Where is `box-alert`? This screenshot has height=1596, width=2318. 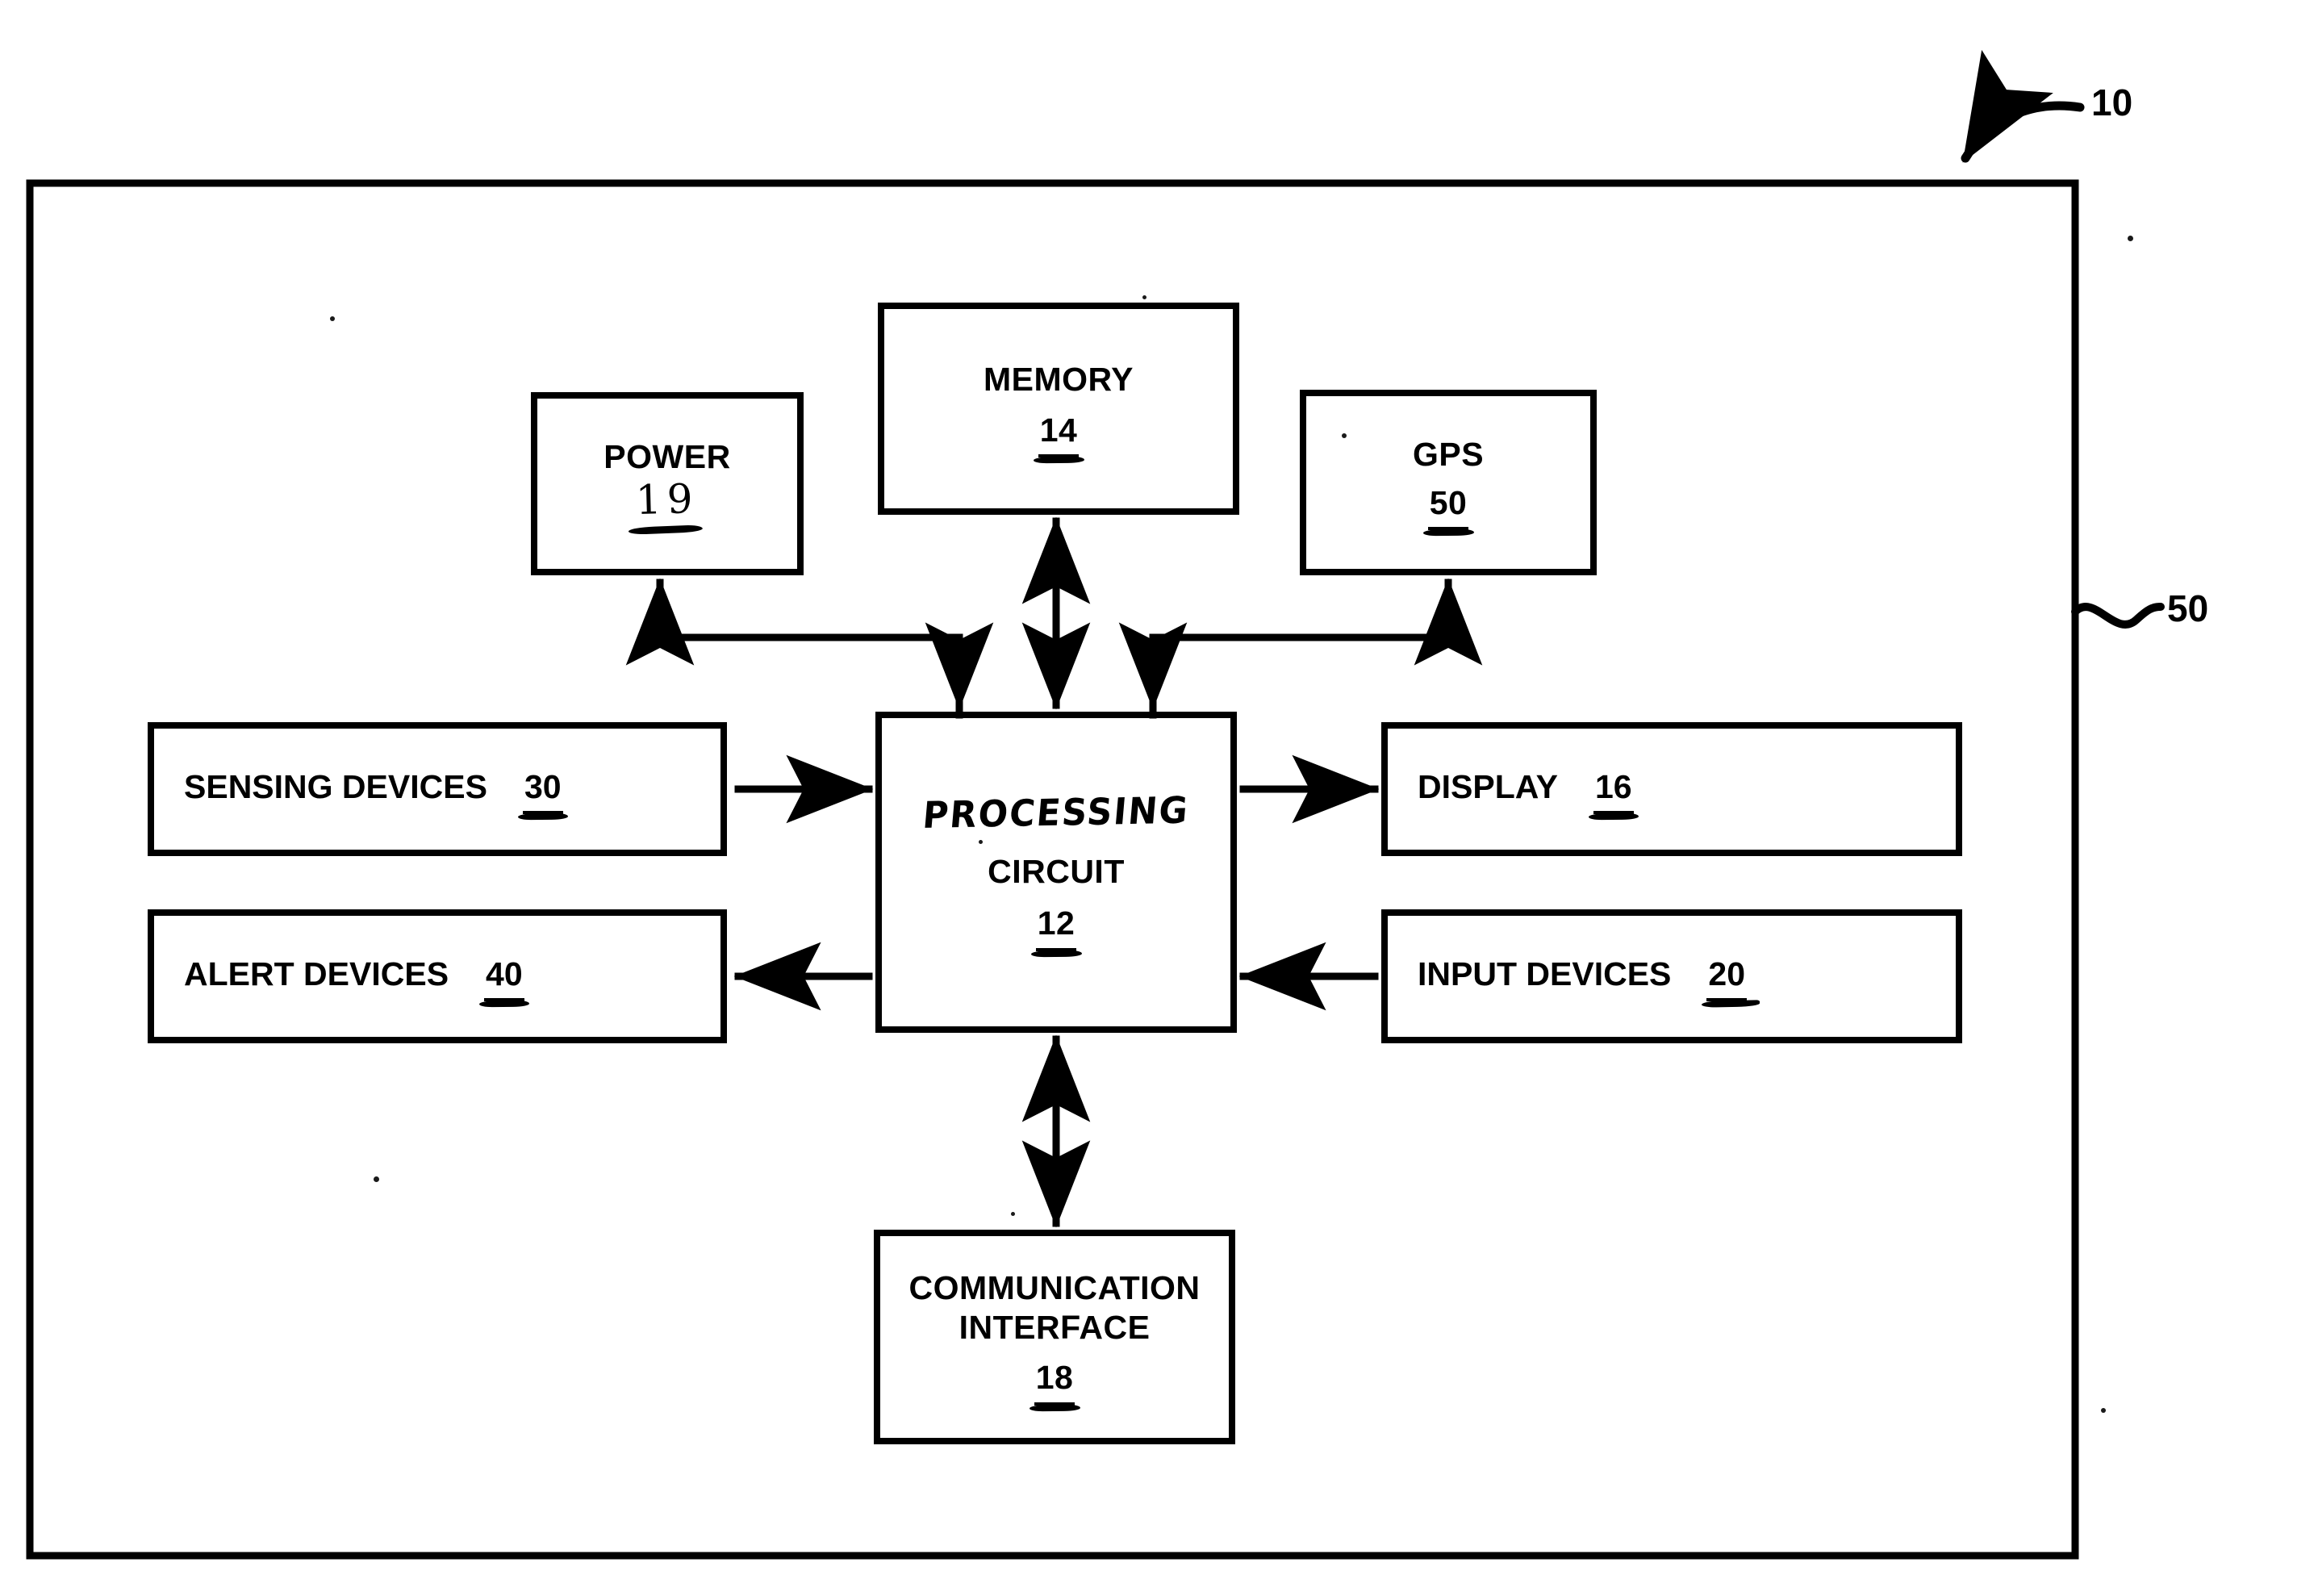 box-alert is located at coordinates (438, 976).